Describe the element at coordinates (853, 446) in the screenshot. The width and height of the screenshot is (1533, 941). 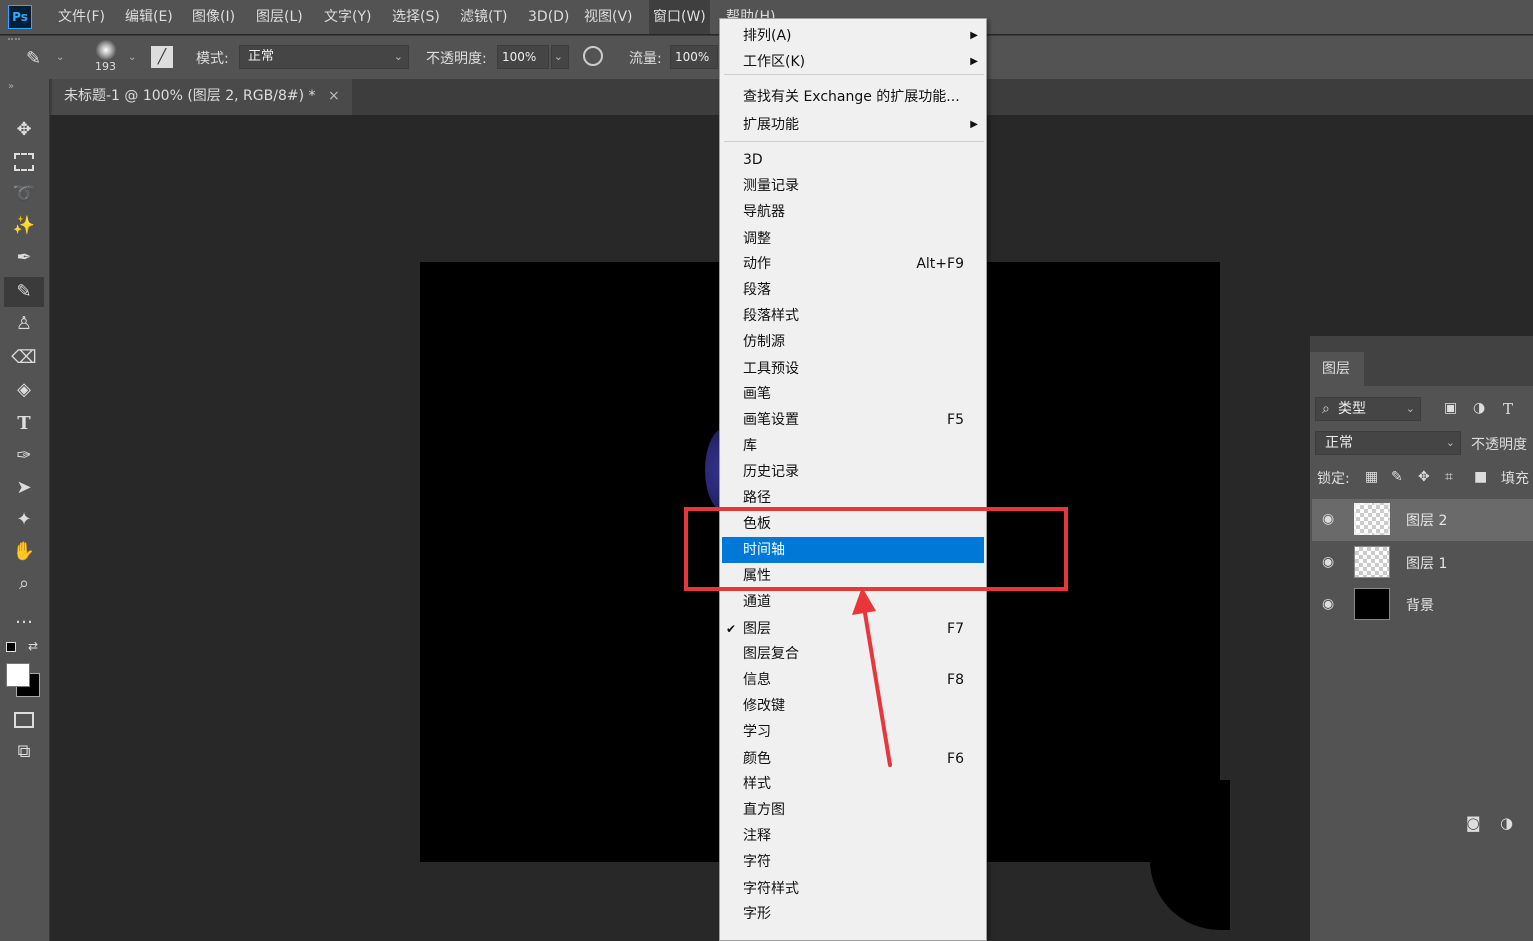
I see `menu-item: 库` at that location.